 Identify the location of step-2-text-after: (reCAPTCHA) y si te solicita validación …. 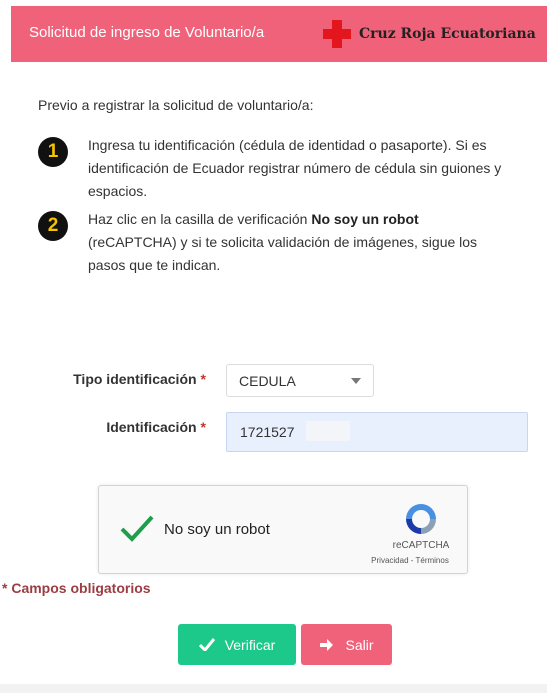
(283, 253).